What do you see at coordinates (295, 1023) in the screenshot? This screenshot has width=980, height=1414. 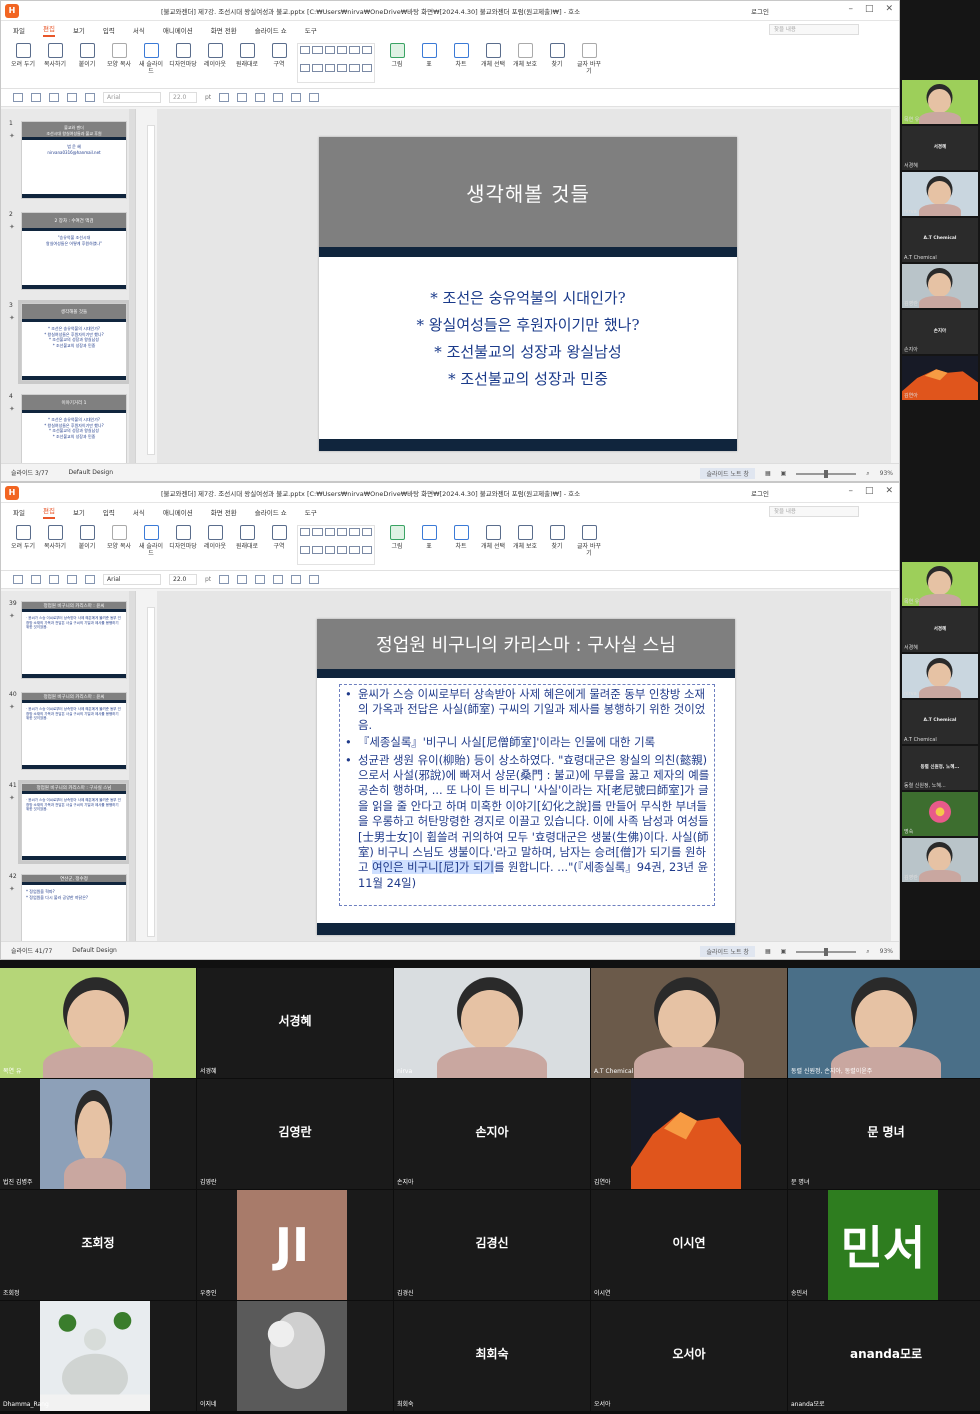 I see `gallery-tile: 서경혜 서경혜` at bounding box center [295, 1023].